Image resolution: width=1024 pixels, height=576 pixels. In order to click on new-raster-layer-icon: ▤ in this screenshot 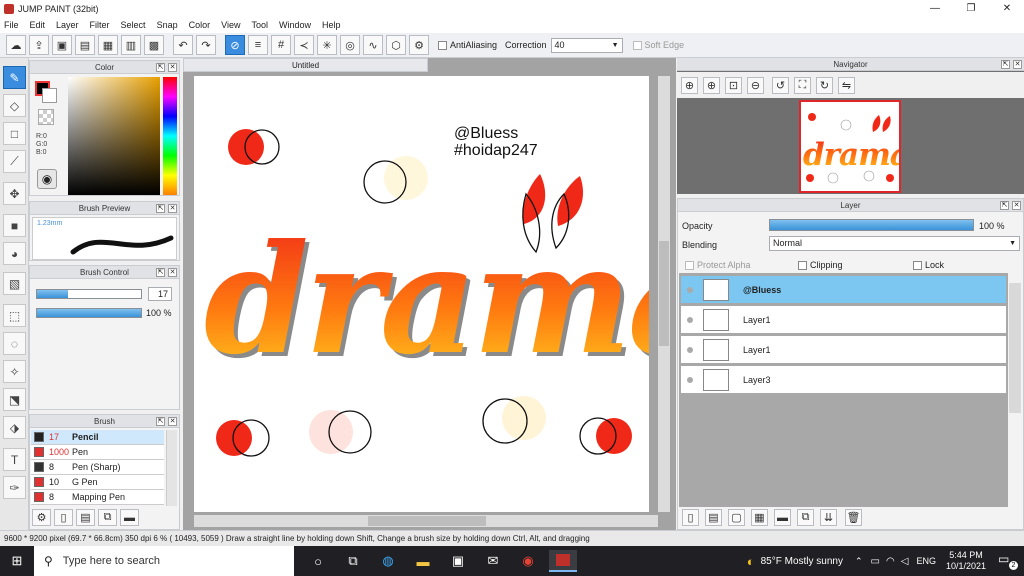, I will do `click(713, 517)`.